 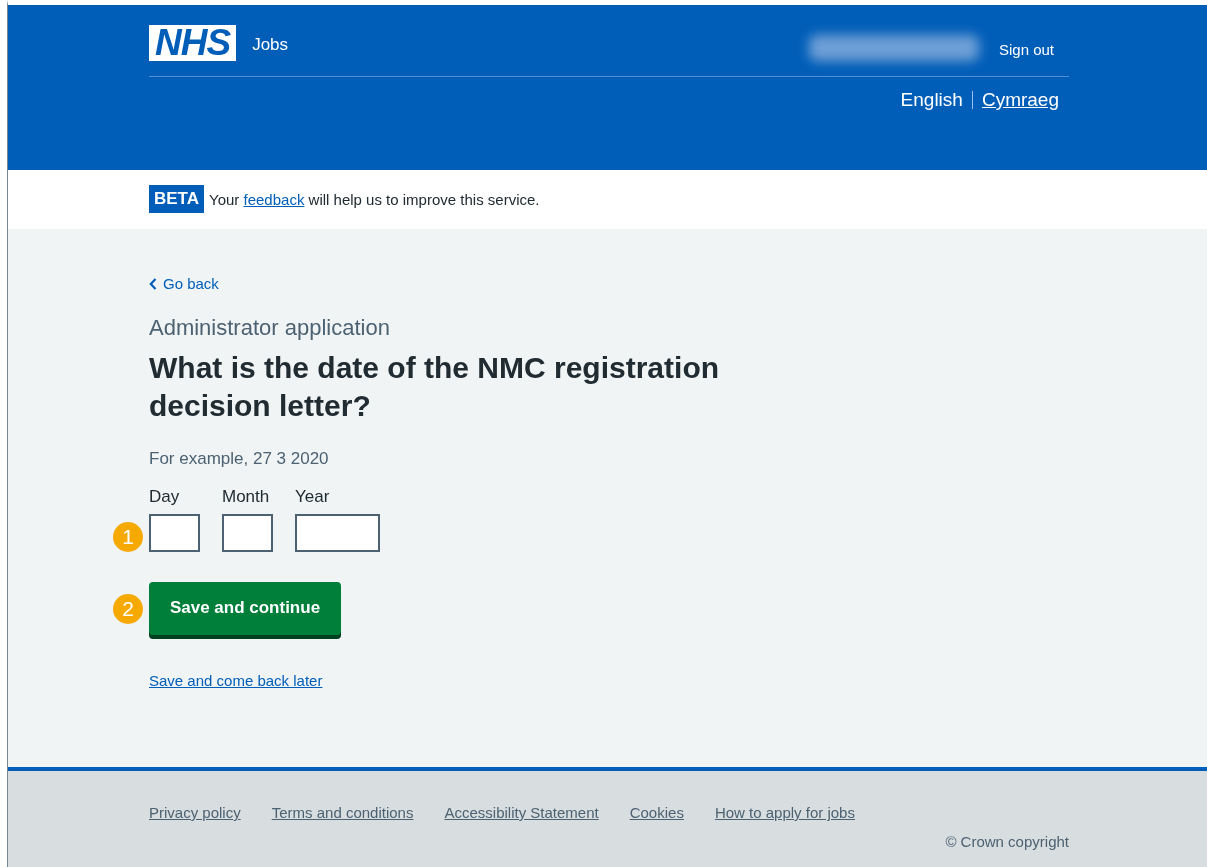 What do you see at coordinates (1026, 49) in the screenshot?
I see `sign-out-link: Sign out` at bounding box center [1026, 49].